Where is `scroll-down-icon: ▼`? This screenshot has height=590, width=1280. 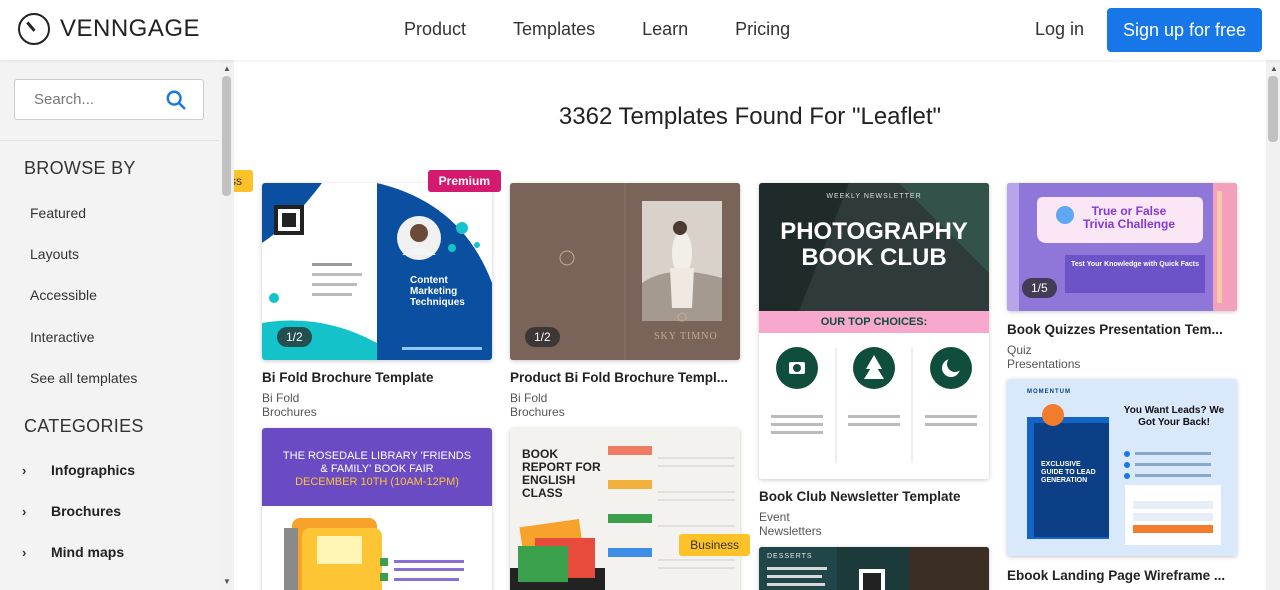
scroll-down-icon: ▼ is located at coordinates (227, 581).